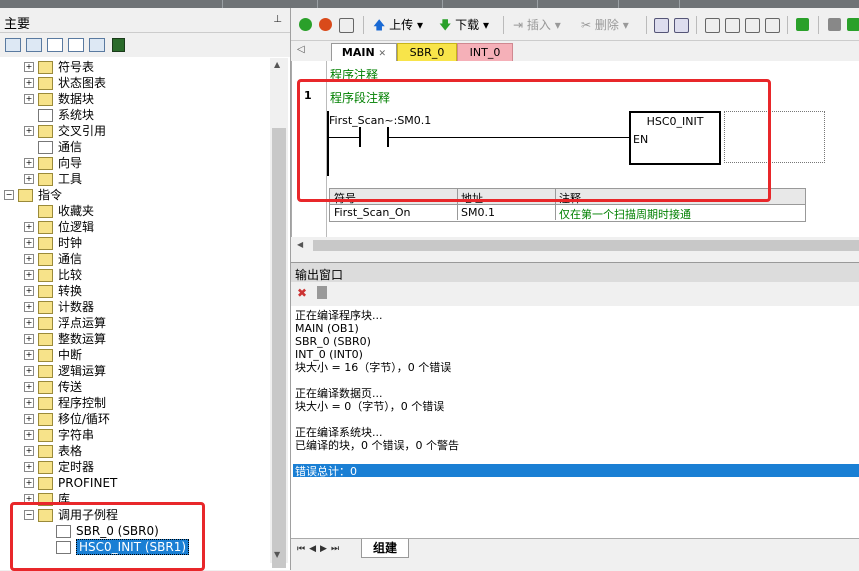 This screenshot has width=859, height=571. What do you see at coordinates (135, 291) in the screenshot?
I see `tree-item: + 转换` at bounding box center [135, 291].